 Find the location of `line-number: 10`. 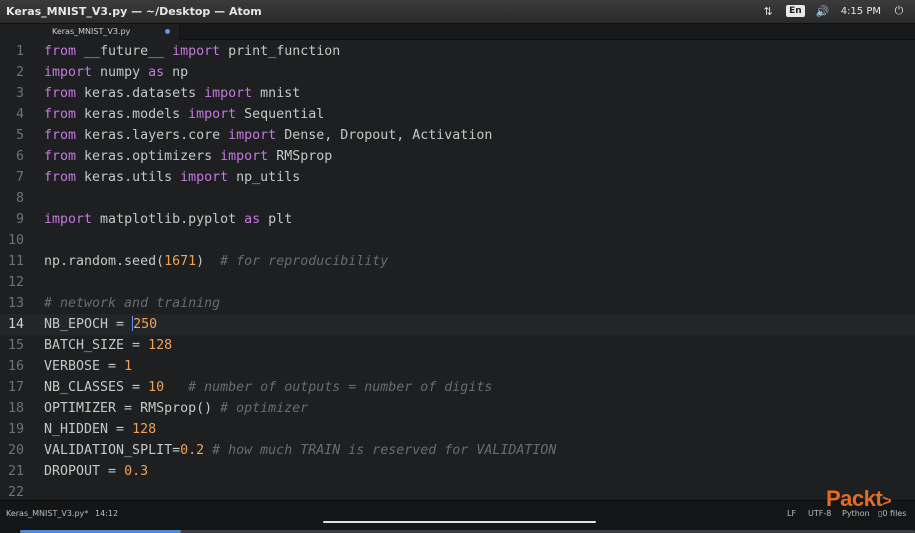

line-number: 10 is located at coordinates (12, 240).